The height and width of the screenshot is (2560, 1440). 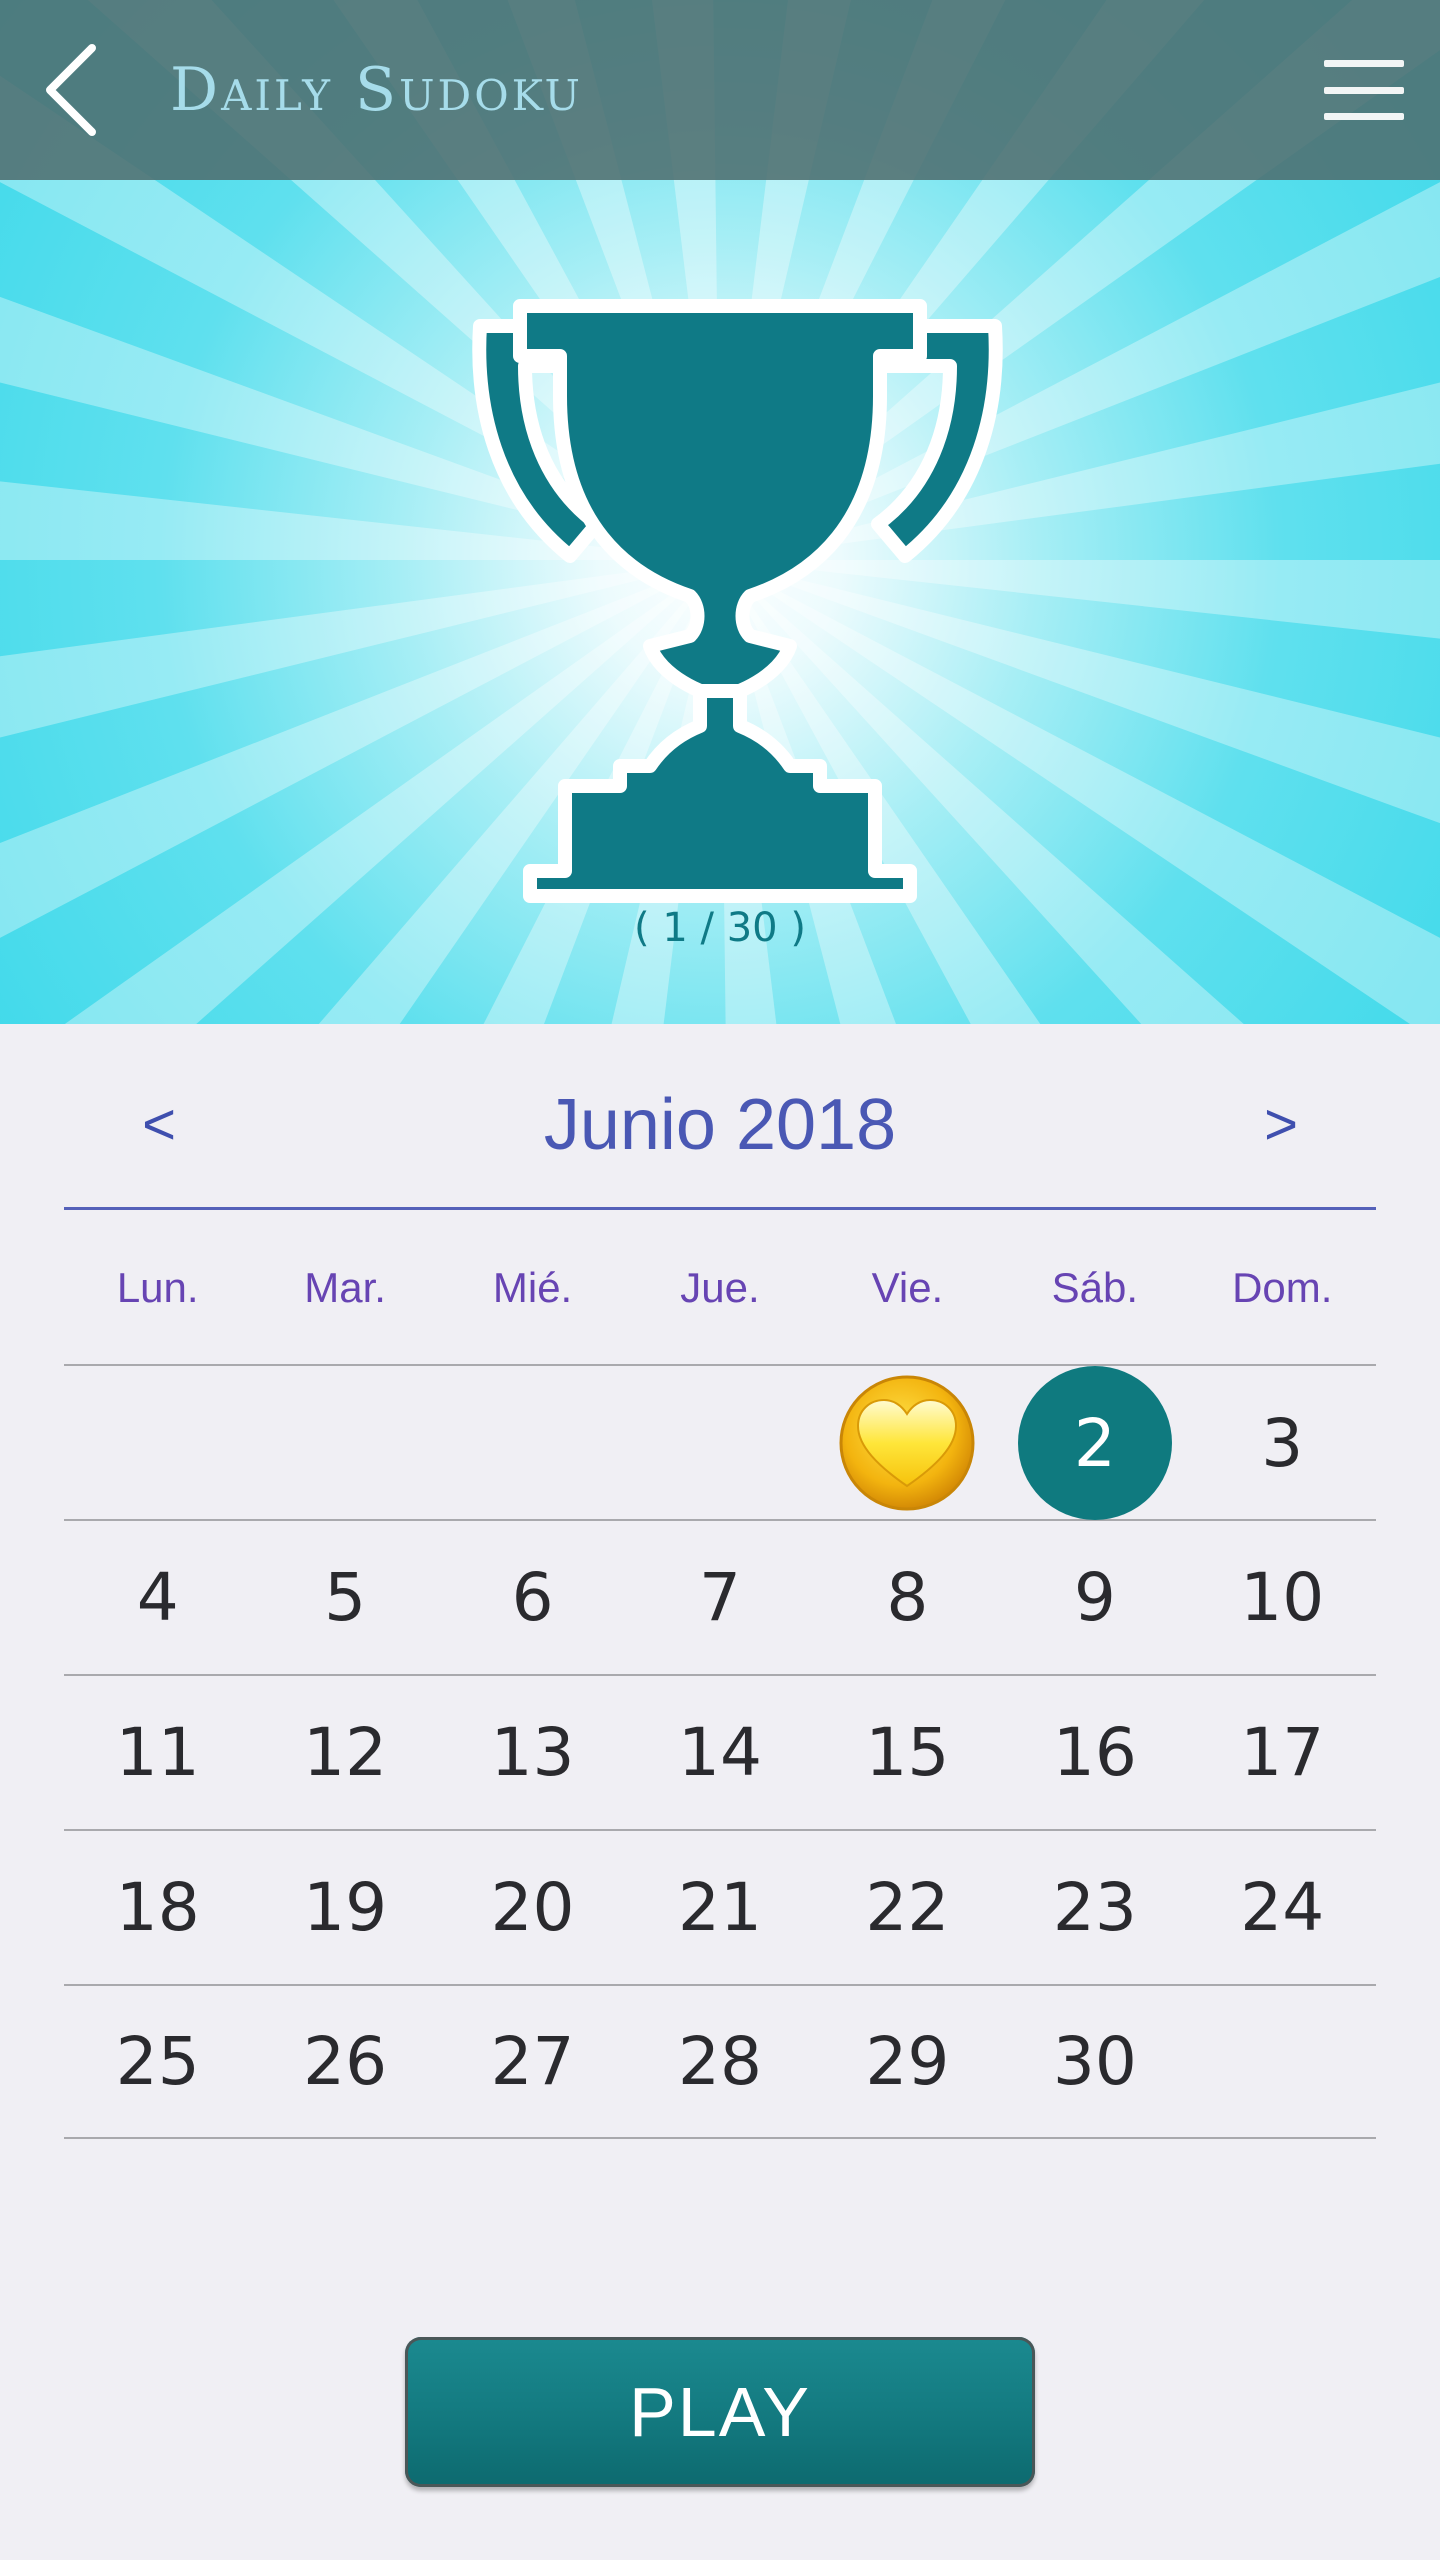 I want to click on calendar-day: 28, so click(x=719, y=2061).